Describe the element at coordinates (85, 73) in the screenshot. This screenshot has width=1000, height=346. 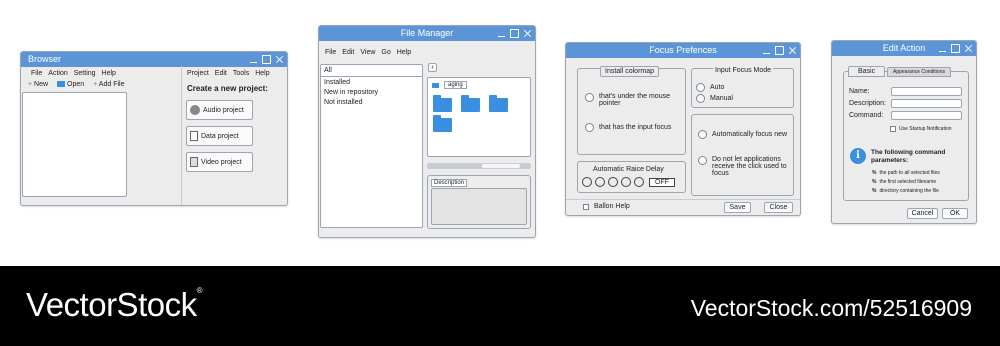
I see `menu-setting: Setting` at that location.